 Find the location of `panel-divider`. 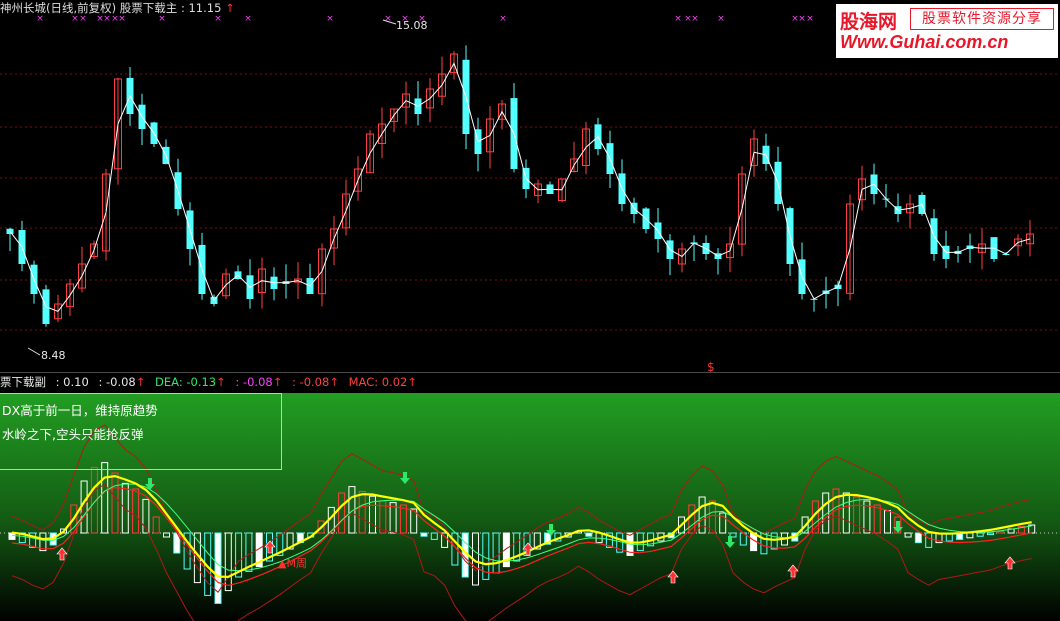

panel-divider is located at coordinates (530, 372).